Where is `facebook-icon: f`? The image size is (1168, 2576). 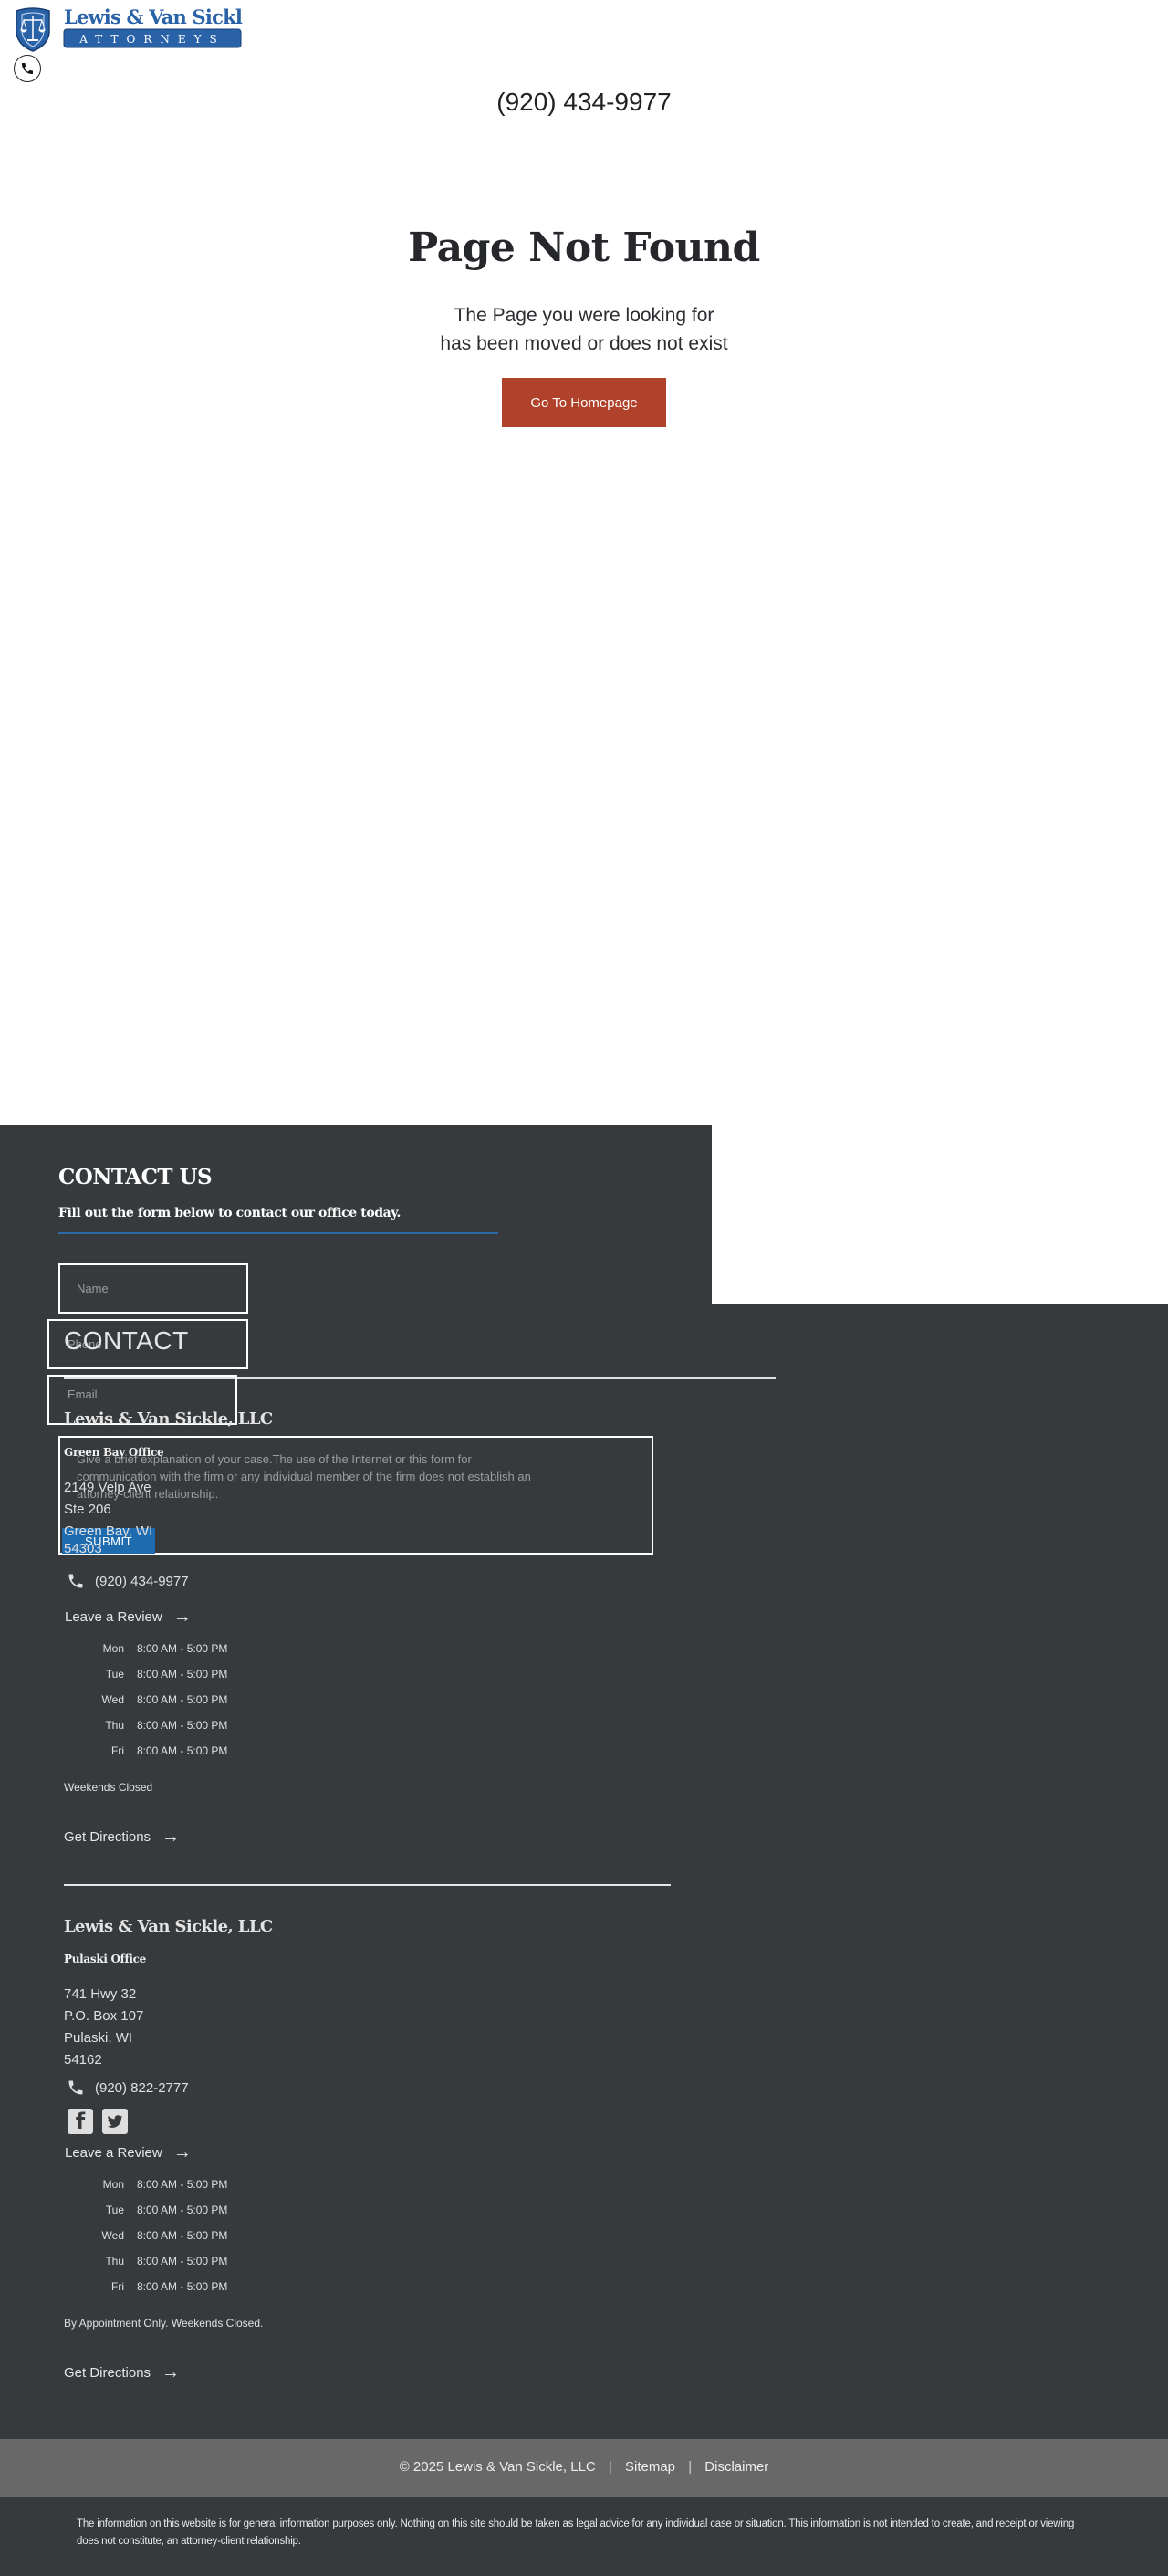
facebook-icon: f is located at coordinates (80, 2121).